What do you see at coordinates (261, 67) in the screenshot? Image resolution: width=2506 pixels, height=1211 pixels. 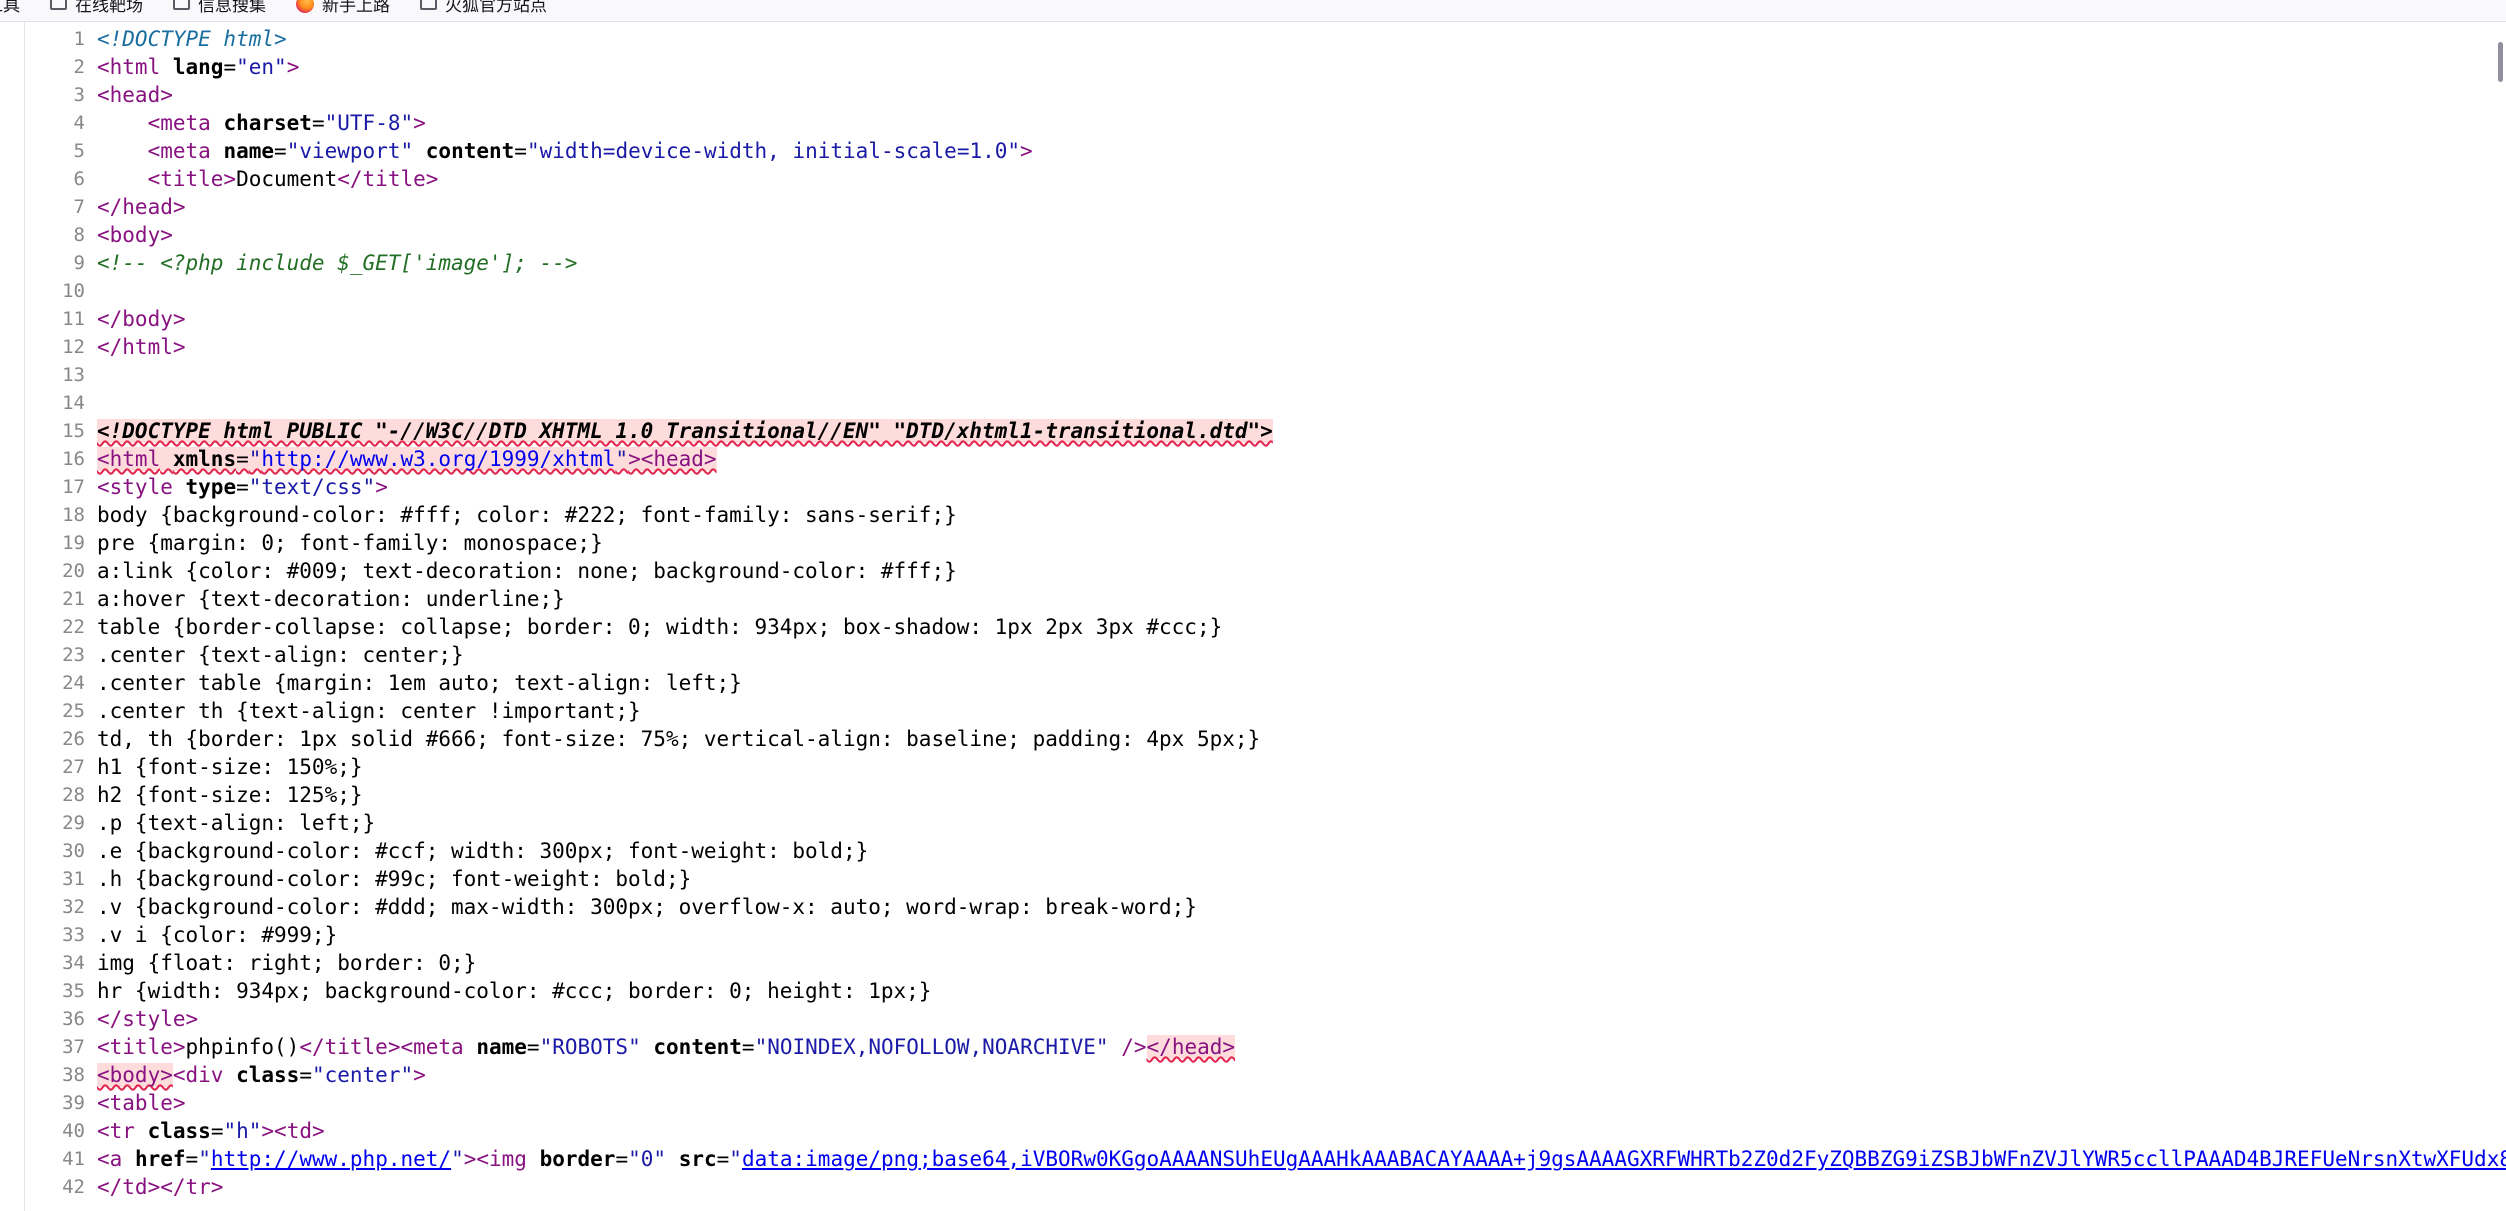 I see `code-token: "en"` at bounding box center [261, 67].